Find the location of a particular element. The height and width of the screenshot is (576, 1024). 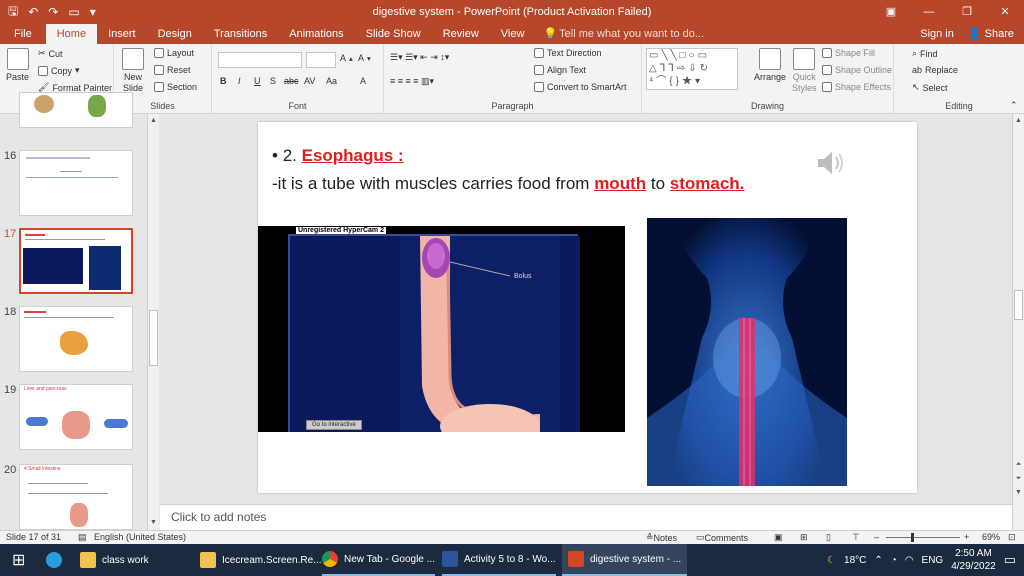

paste-button: Paste is located at coordinates (17, 65).